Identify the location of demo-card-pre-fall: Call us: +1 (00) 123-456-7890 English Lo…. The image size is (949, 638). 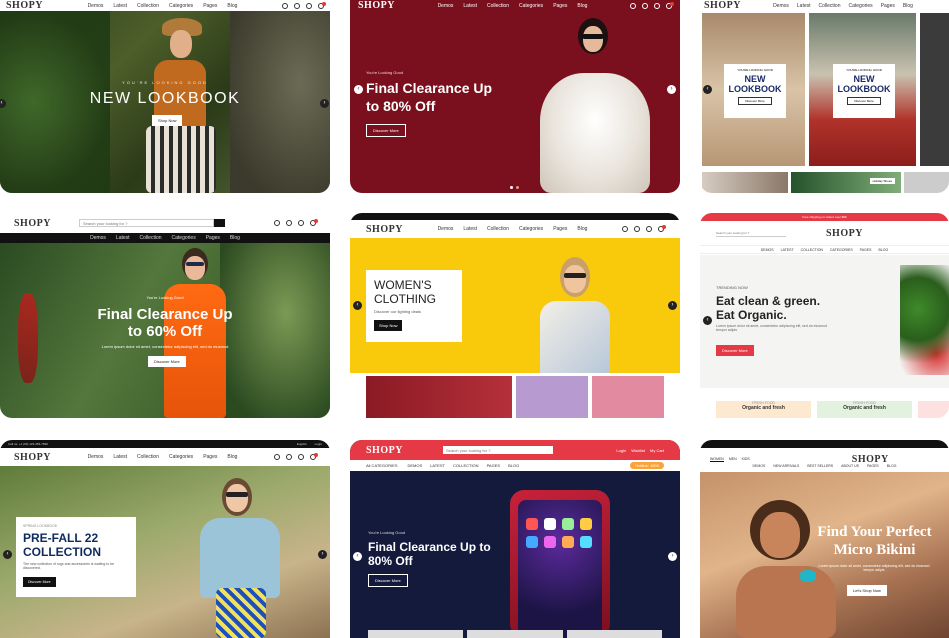
(165, 539).